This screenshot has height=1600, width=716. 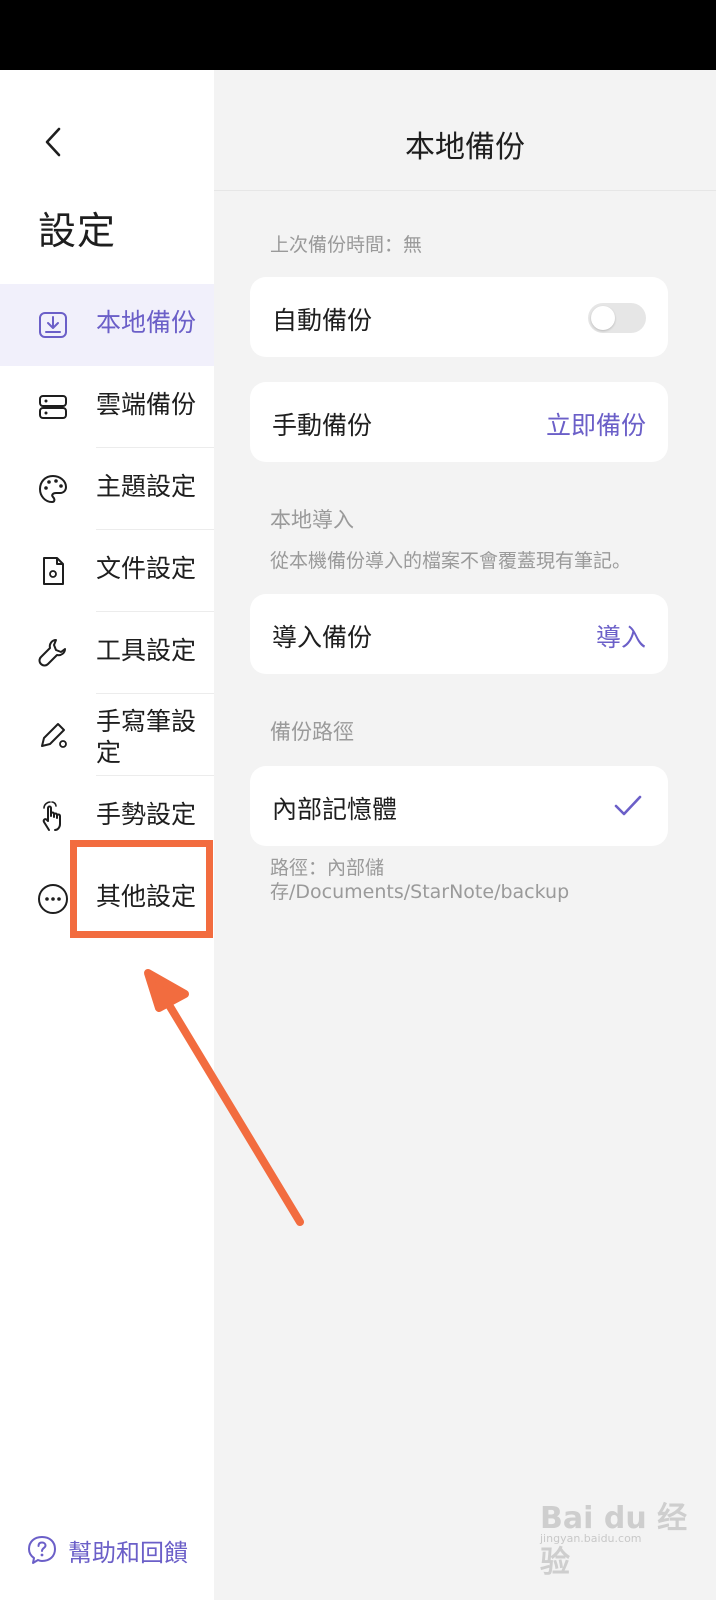 I want to click on sidebar-item-label: 工具設定, so click(x=146, y=650).